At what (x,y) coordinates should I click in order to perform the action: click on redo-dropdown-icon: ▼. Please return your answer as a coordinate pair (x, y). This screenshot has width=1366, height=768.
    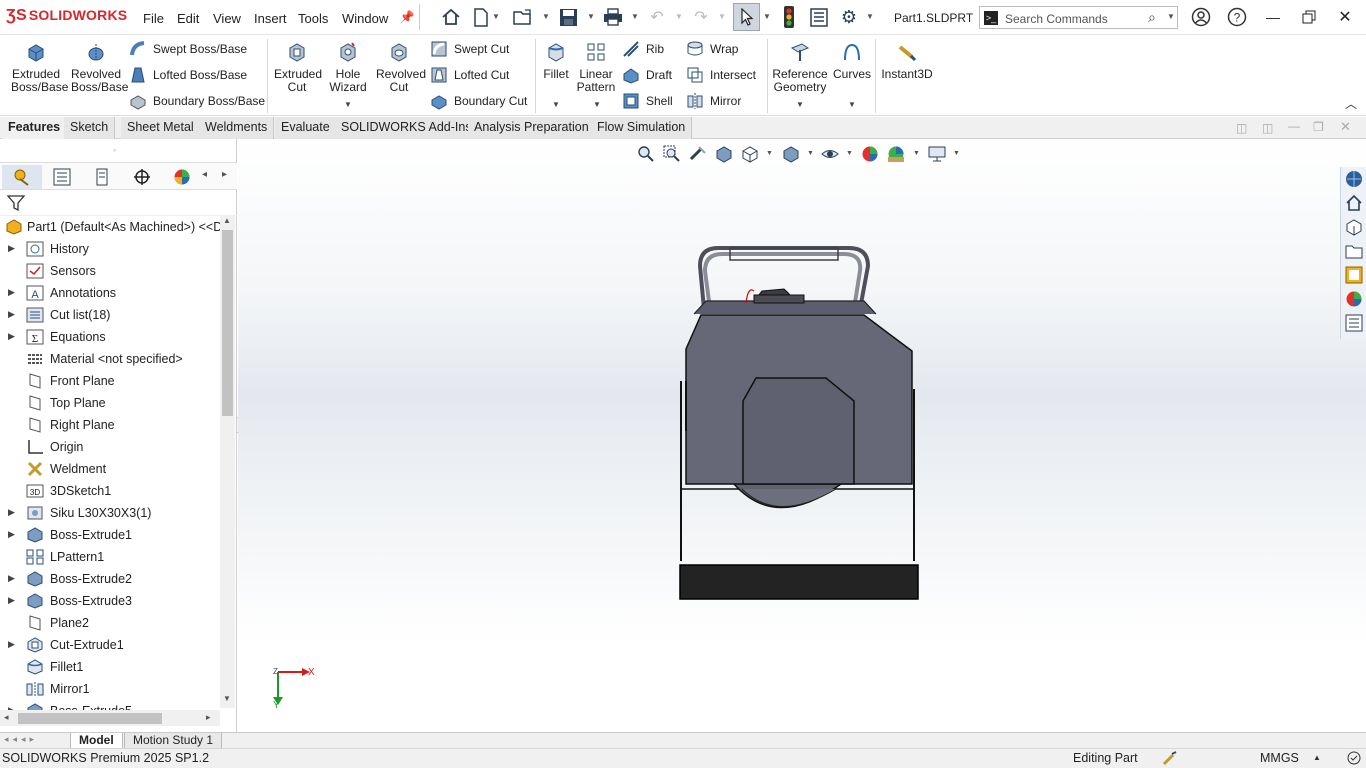
    Looking at the image, I should click on (722, 16).